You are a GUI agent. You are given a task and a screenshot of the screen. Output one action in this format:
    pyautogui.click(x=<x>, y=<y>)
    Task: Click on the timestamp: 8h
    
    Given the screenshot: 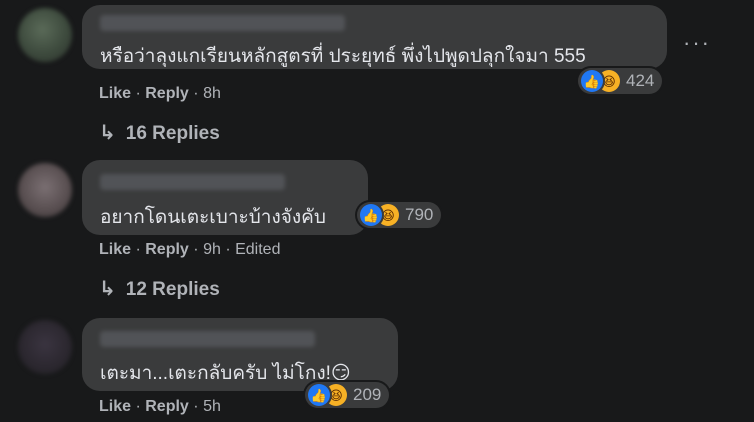 What is the action you would take?
    pyautogui.click(x=212, y=93)
    